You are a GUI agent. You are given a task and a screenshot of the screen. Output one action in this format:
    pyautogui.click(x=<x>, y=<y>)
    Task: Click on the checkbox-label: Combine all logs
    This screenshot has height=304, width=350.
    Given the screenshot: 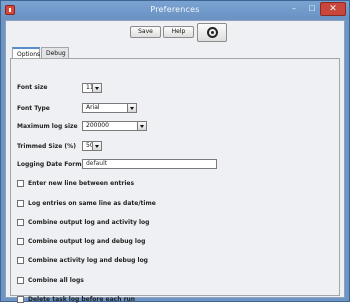 What is the action you would take?
    pyautogui.click(x=56, y=280)
    